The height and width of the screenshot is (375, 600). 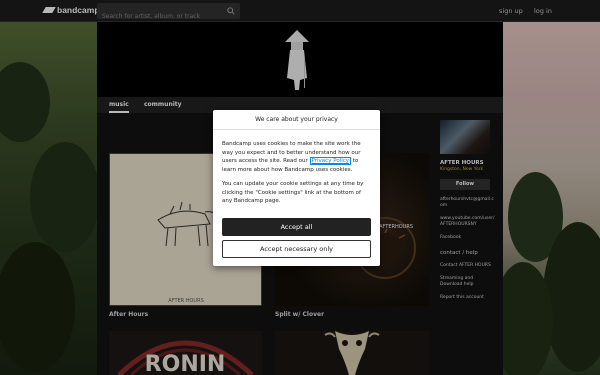 What do you see at coordinates (296, 249) in the screenshot?
I see `accept-necessary-button: Accept necessary only` at bounding box center [296, 249].